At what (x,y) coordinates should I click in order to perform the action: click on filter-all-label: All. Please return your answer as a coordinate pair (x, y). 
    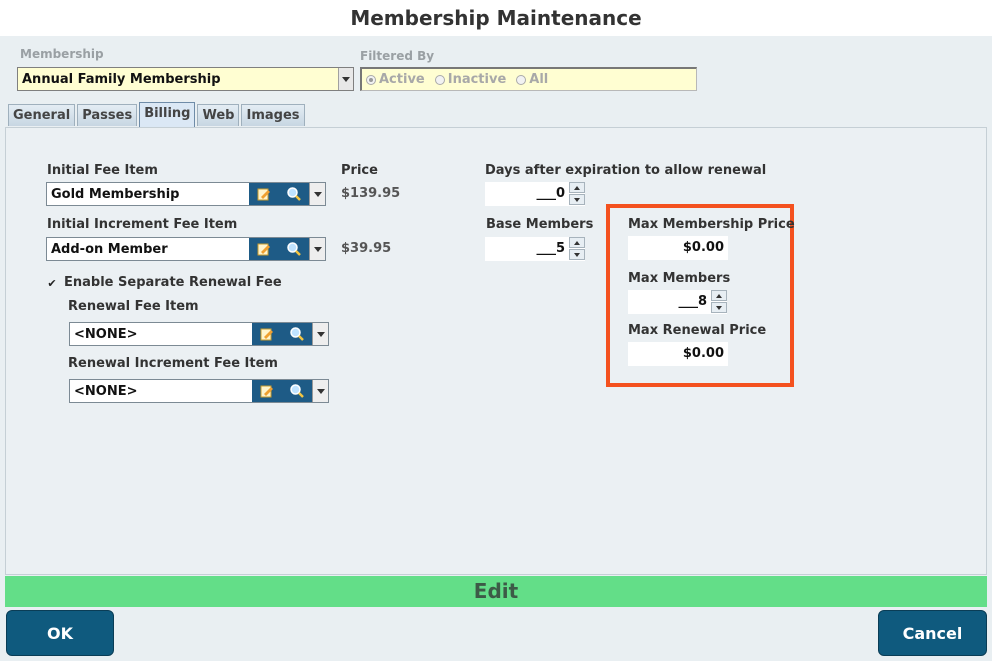
    Looking at the image, I should click on (539, 79).